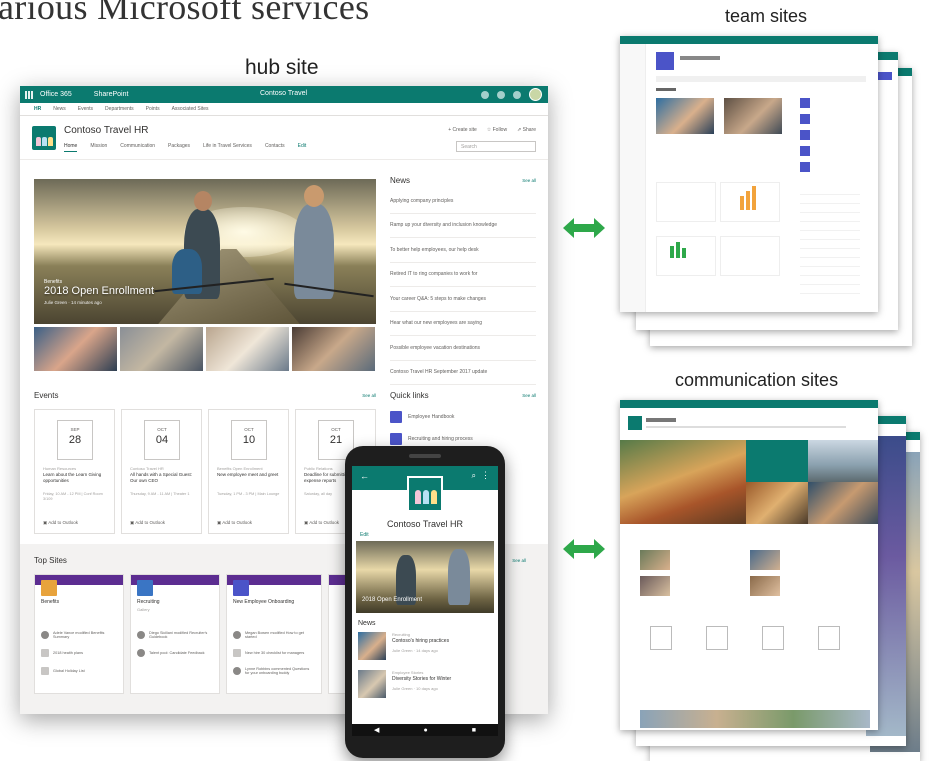 Image resolution: width=932 pixels, height=761 pixels. Describe the element at coordinates (85, 109) in the screenshot. I see `hub-nav-item: Events` at that location.